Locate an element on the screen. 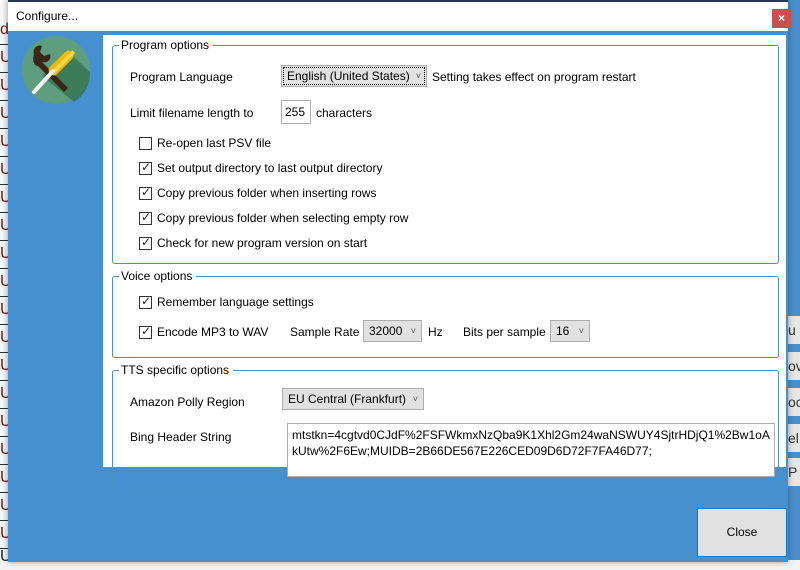  polly-region-value: EU Central (Frankfurt) is located at coordinates (347, 399).